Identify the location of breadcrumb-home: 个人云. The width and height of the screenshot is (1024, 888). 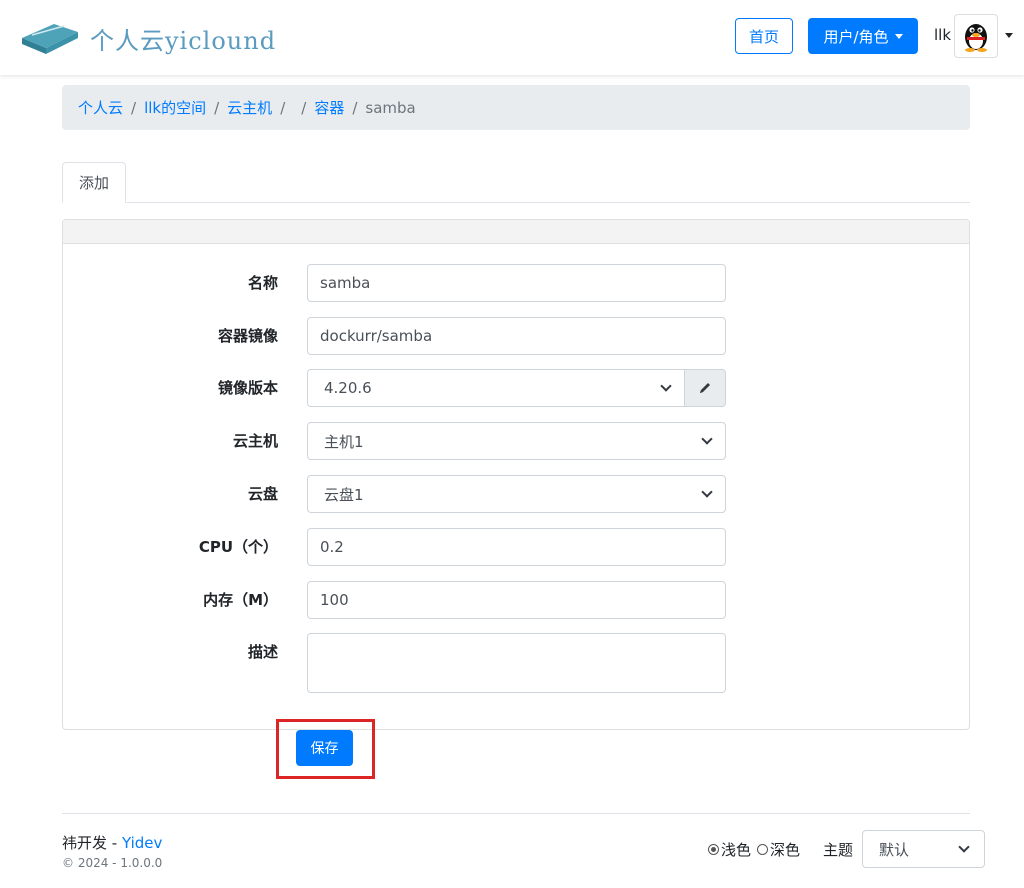
(100, 107).